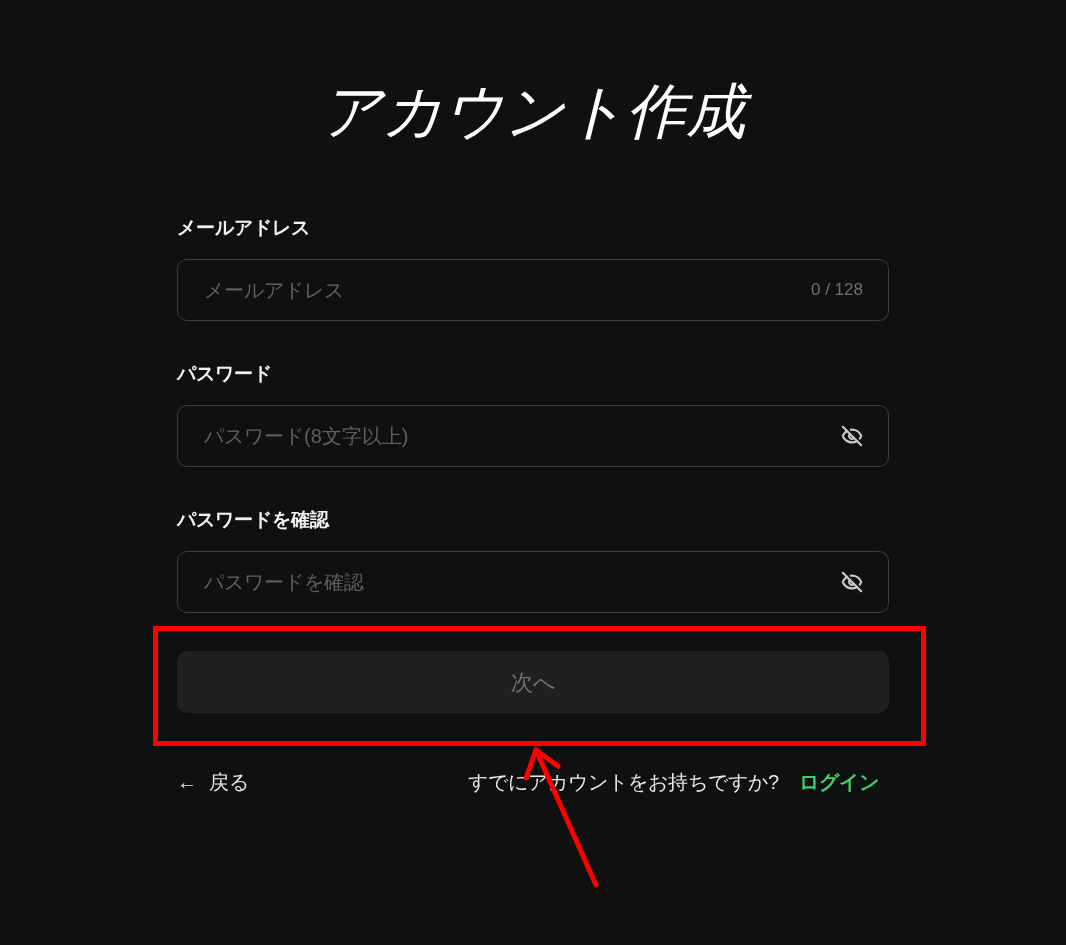 The height and width of the screenshot is (945, 1066). Describe the element at coordinates (533, 436) in the screenshot. I see `input-field: パスワード(8文字以上)` at that location.